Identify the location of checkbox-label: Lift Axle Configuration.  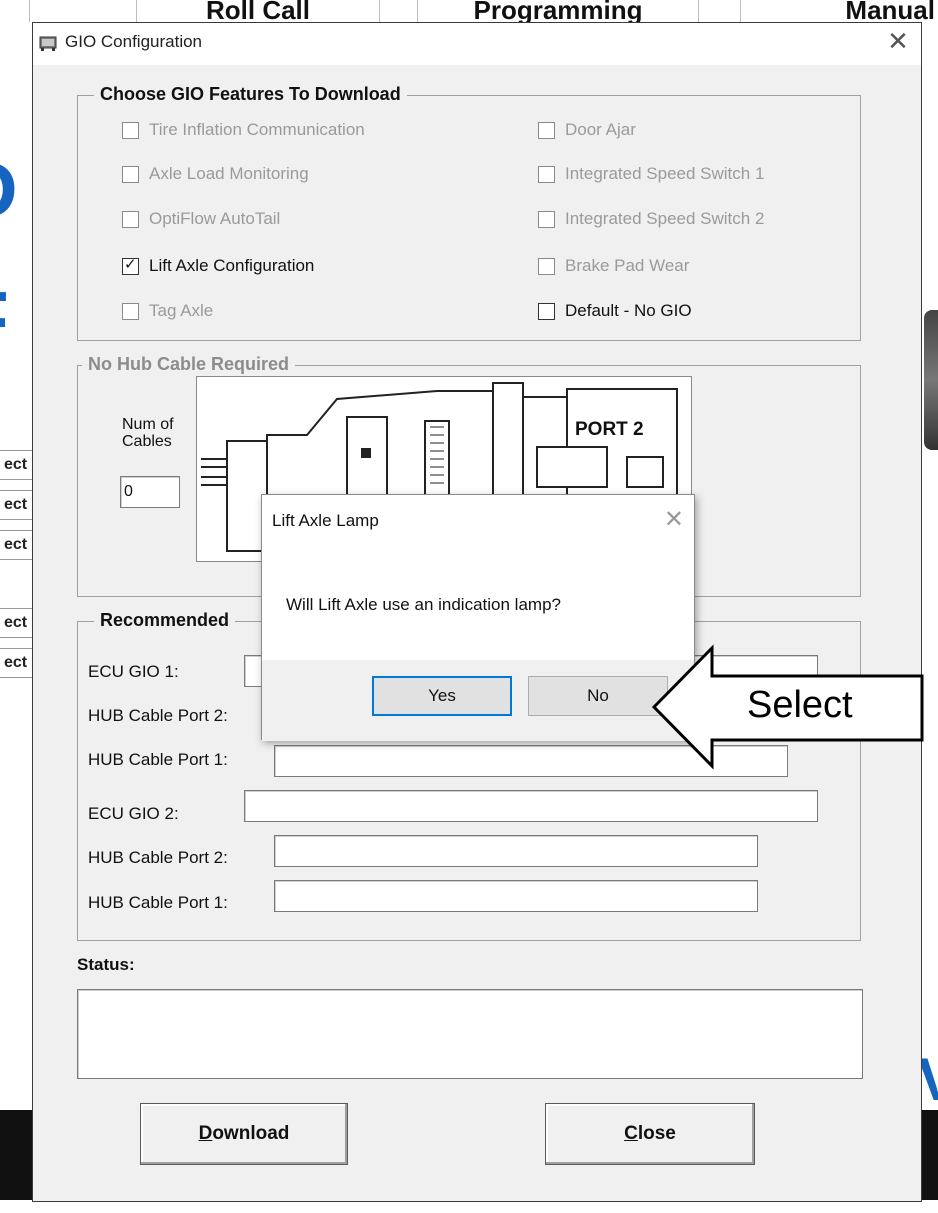
(232, 265).